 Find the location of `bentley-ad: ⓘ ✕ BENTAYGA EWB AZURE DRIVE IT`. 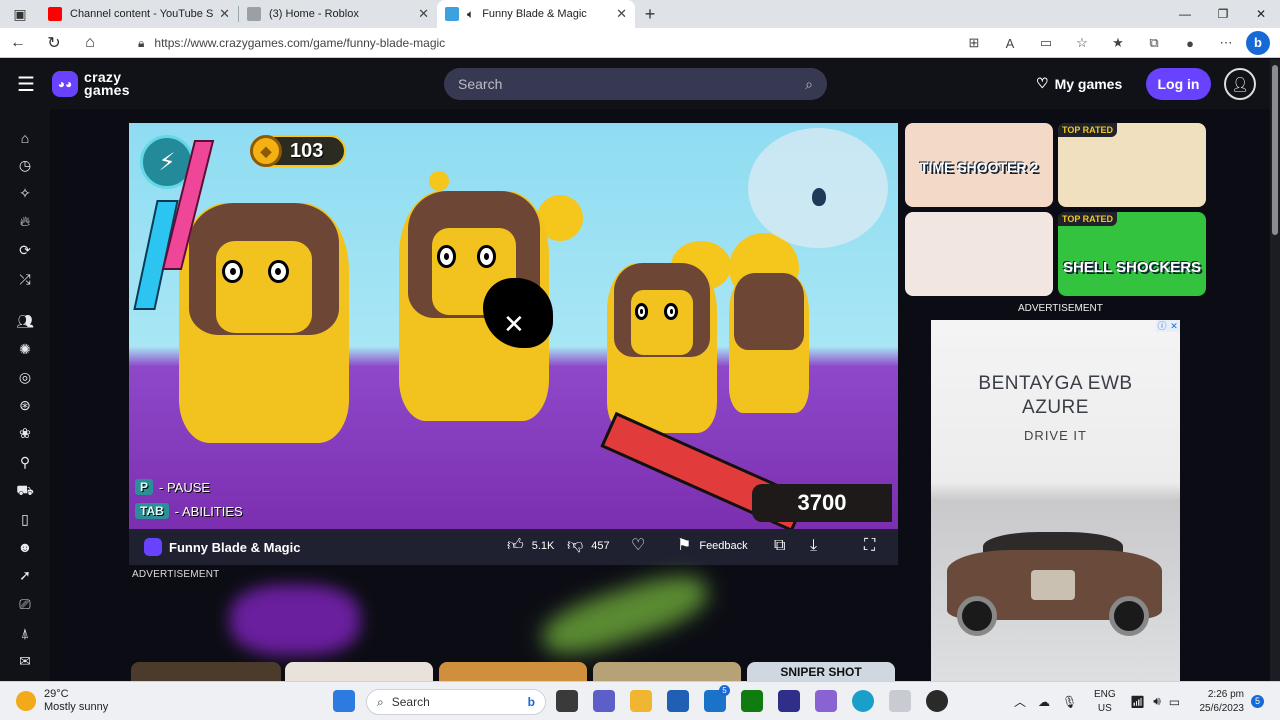

bentley-ad: ⓘ ✕ BENTAYGA EWB AZURE DRIVE IT is located at coordinates (1055, 500).